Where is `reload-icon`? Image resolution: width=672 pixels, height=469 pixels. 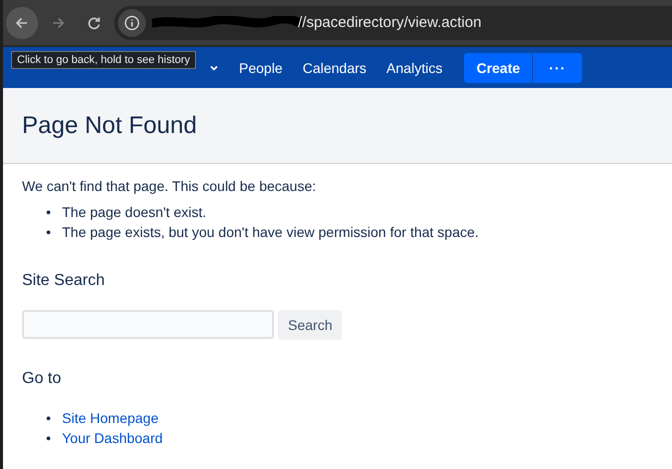
reload-icon is located at coordinates (94, 22).